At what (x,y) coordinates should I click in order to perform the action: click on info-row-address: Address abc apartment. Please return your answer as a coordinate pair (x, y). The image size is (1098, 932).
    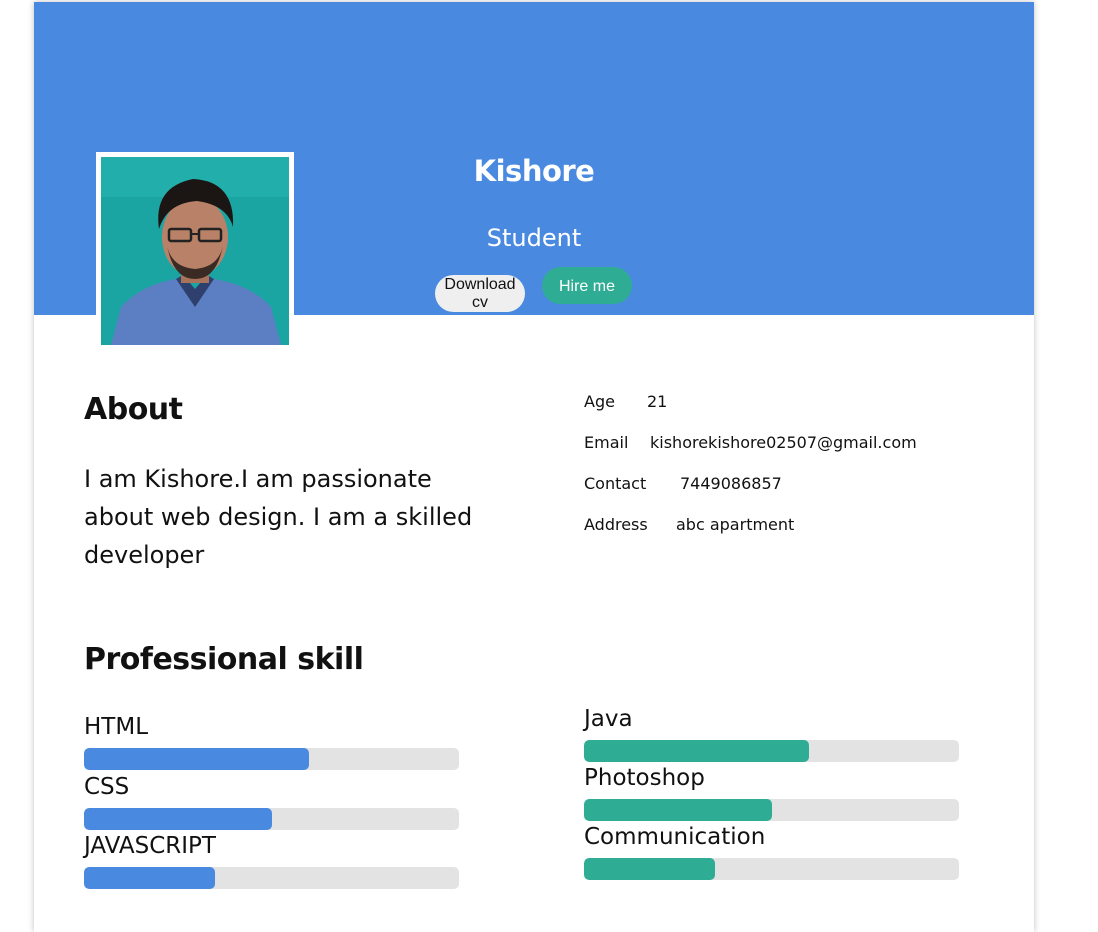
    Looking at the image, I should click on (689, 525).